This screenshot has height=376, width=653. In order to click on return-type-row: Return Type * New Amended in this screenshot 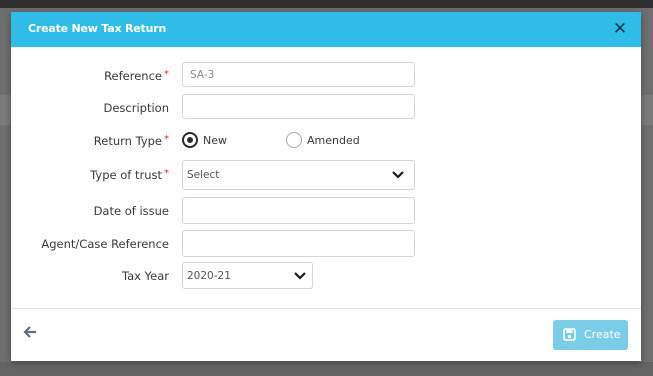, I will do `click(326, 142)`.